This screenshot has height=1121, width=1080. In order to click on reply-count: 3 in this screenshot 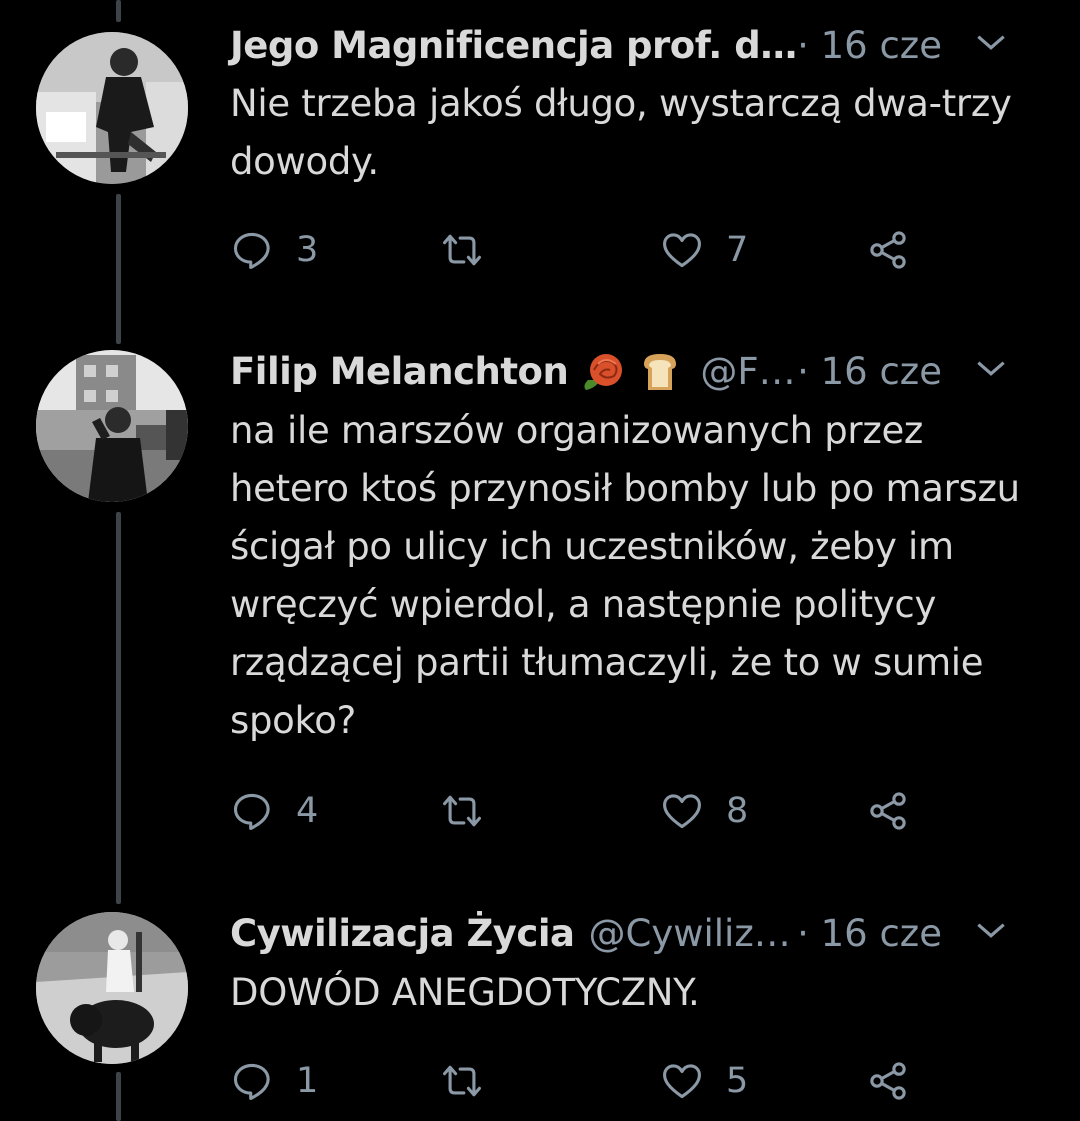, I will do `click(307, 250)`.